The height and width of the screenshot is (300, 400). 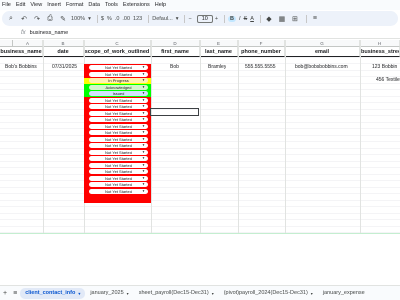 I want to click on paint-format-icon: ✎, so click(x=63, y=19).